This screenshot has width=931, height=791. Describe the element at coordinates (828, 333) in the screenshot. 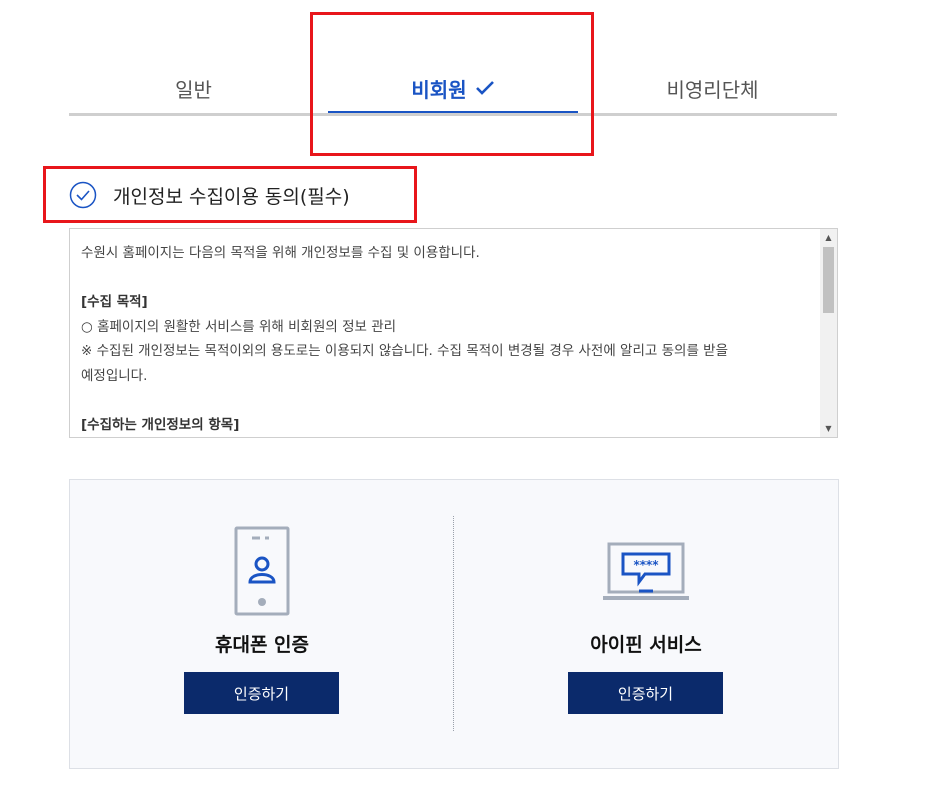

I see `terms-scrollbar: ▲ ▼` at that location.